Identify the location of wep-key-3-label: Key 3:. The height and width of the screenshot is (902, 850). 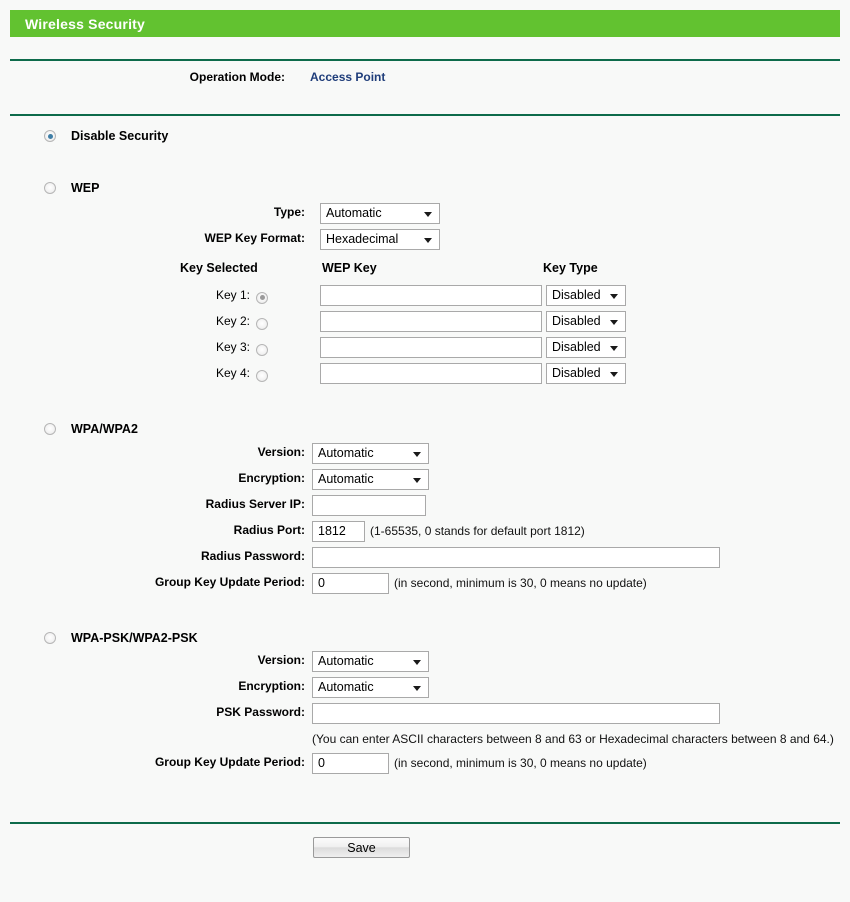
(232, 347).